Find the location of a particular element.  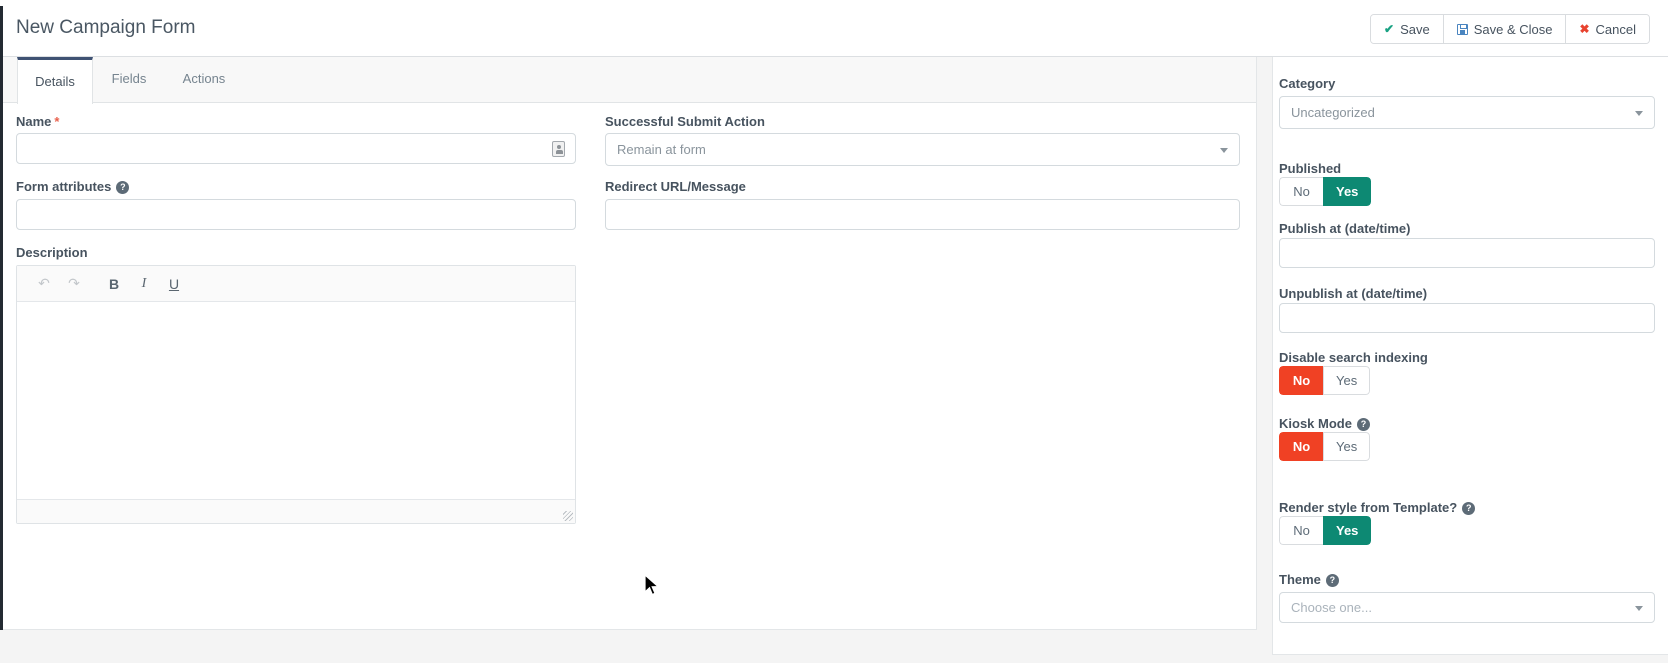

close-icon: ✖ is located at coordinates (1584, 29).